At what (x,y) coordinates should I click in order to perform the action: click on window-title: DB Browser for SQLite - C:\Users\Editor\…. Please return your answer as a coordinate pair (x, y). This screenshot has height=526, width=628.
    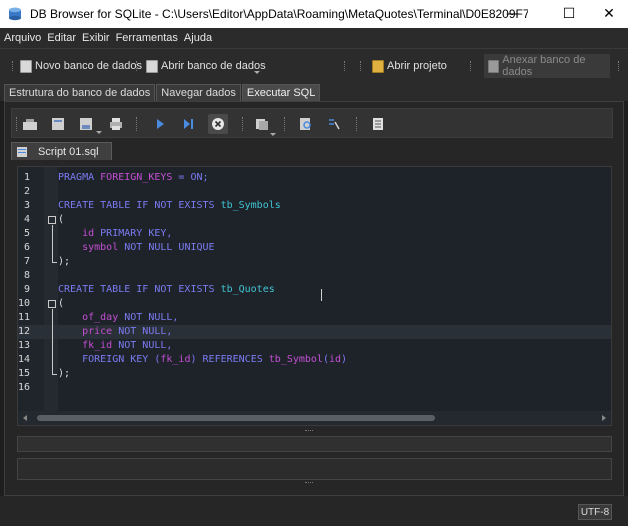
    Looking at the image, I should click on (279, 14).